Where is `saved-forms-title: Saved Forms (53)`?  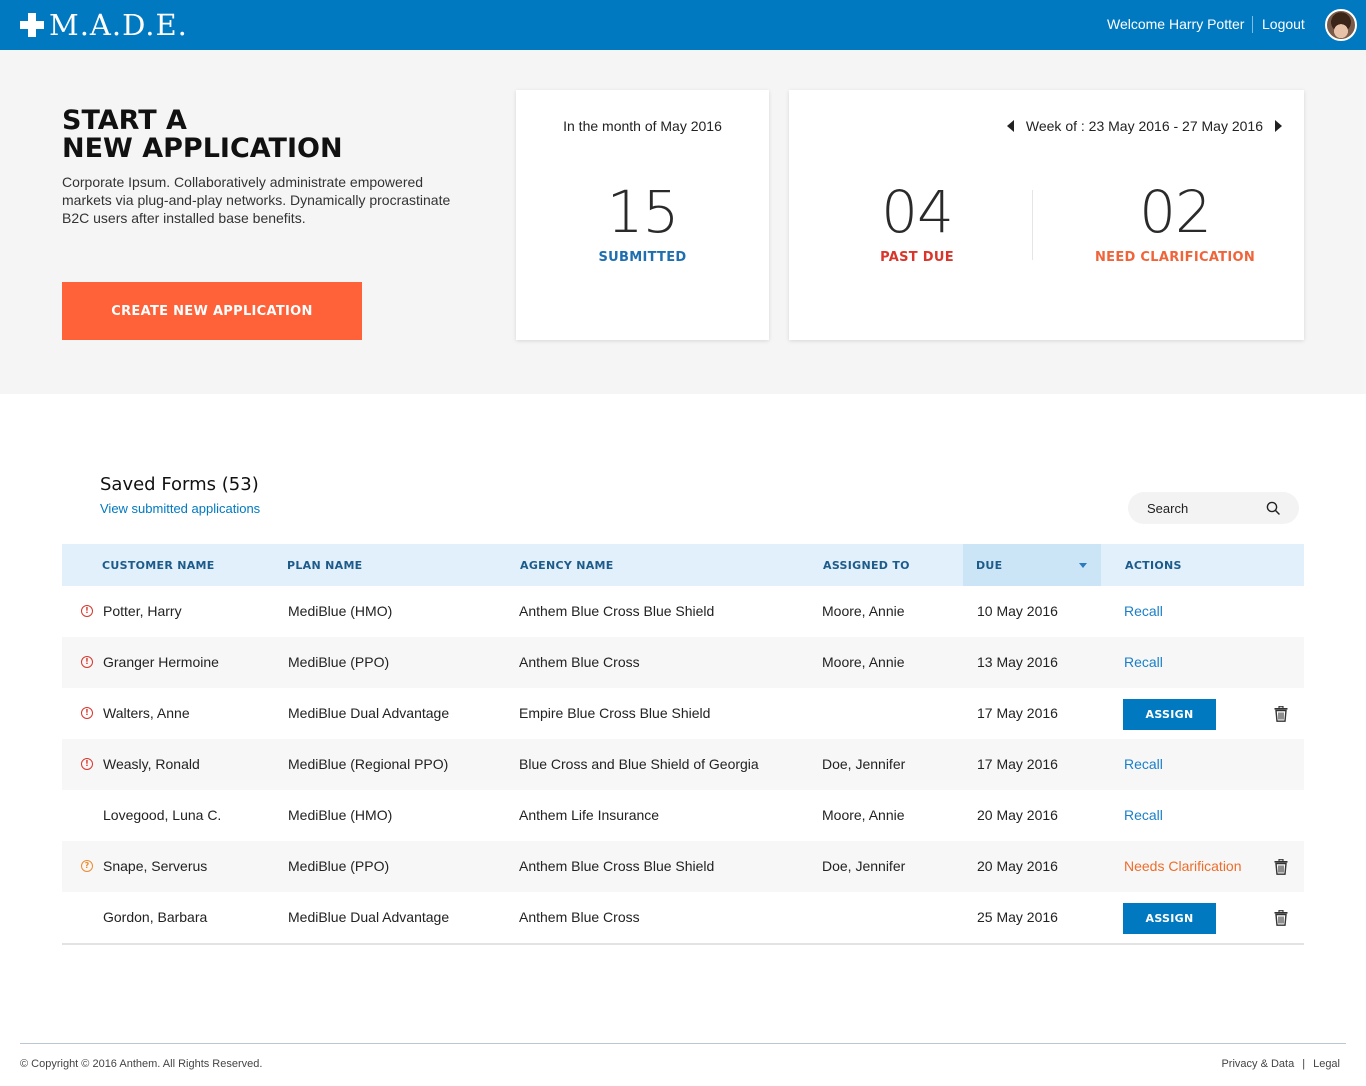
saved-forms-title: Saved Forms (53) is located at coordinates (179, 484).